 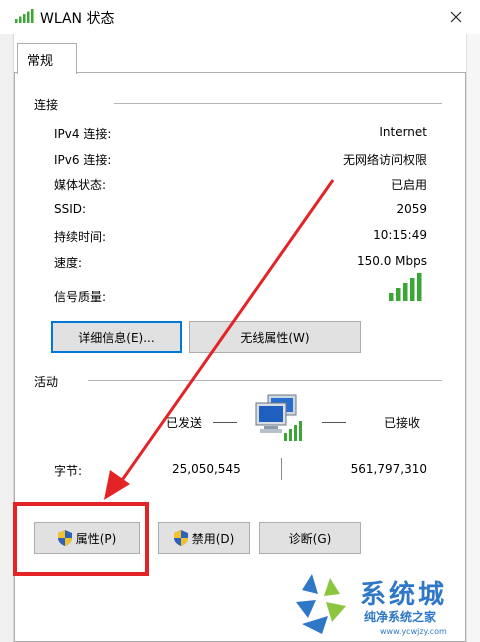 What do you see at coordinates (80, 185) in the screenshot?
I see `media-state-label: 媒体状态:` at bounding box center [80, 185].